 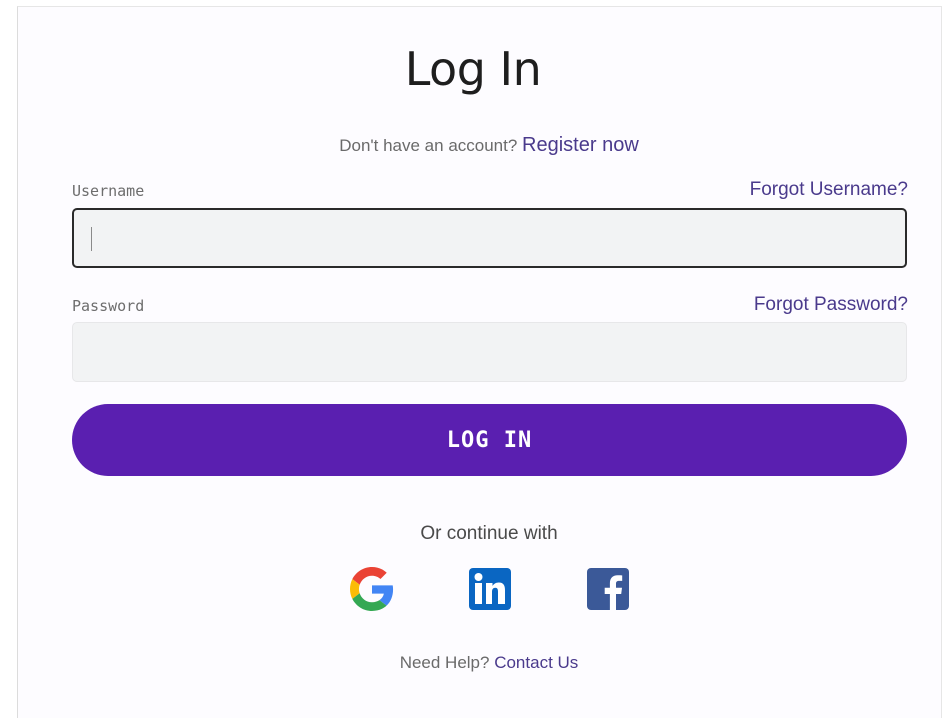 I want to click on google-login-button, so click(x=372, y=589).